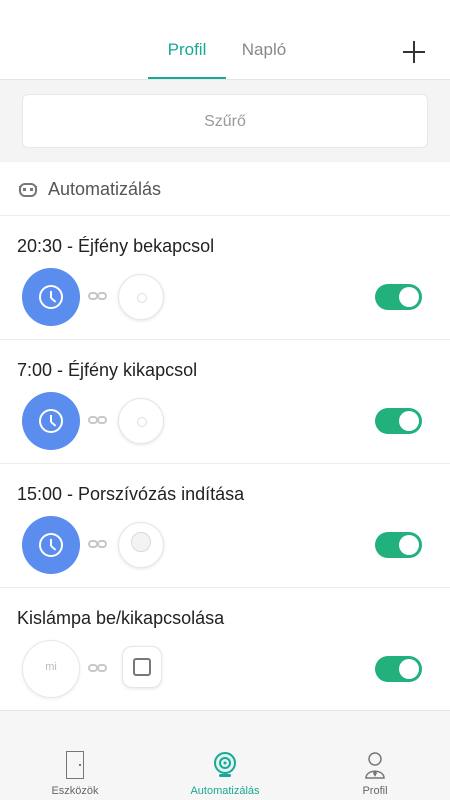 The image size is (450, 800). What do you see at coordinates (107, 370) in the screenshot?
I see `automation-title: 7:00 - Éjfény kikapcsol` at bounding box center [107, 370].